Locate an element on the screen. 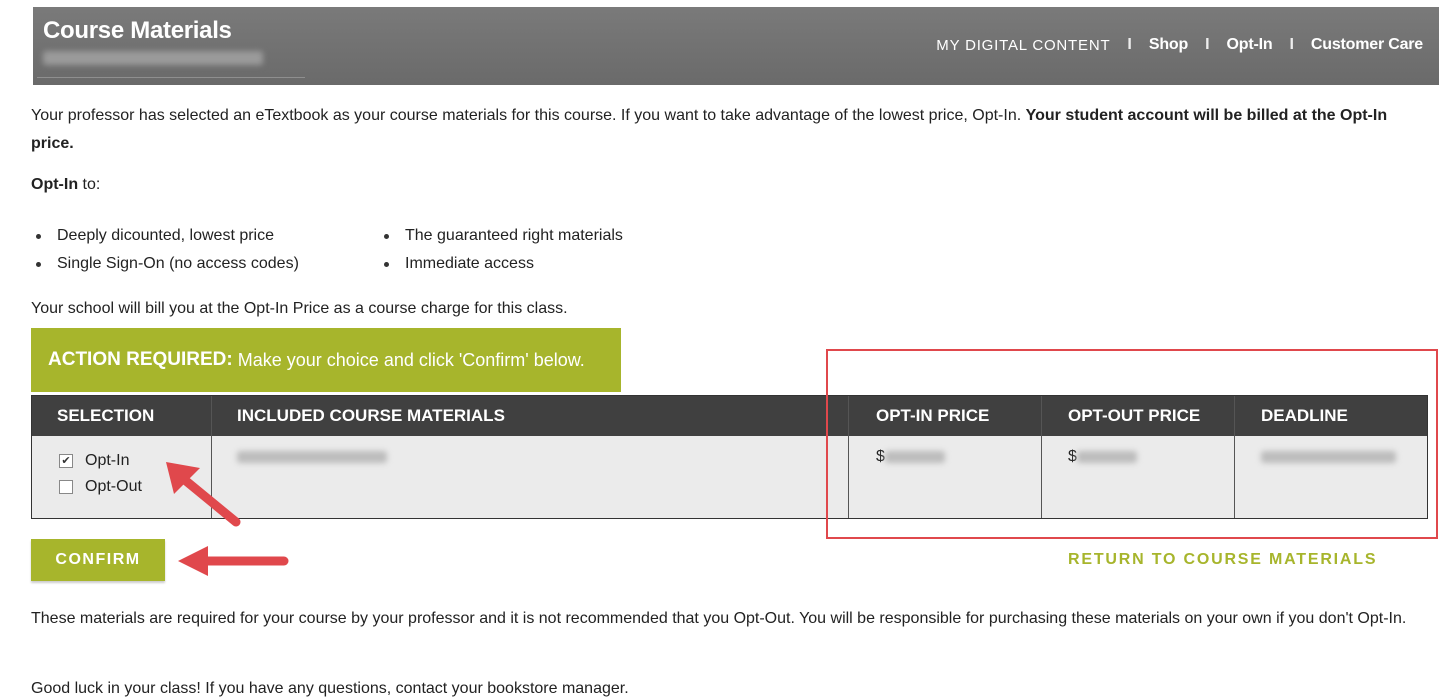  page-title: Course Materials is located at coordinates (137, 30).